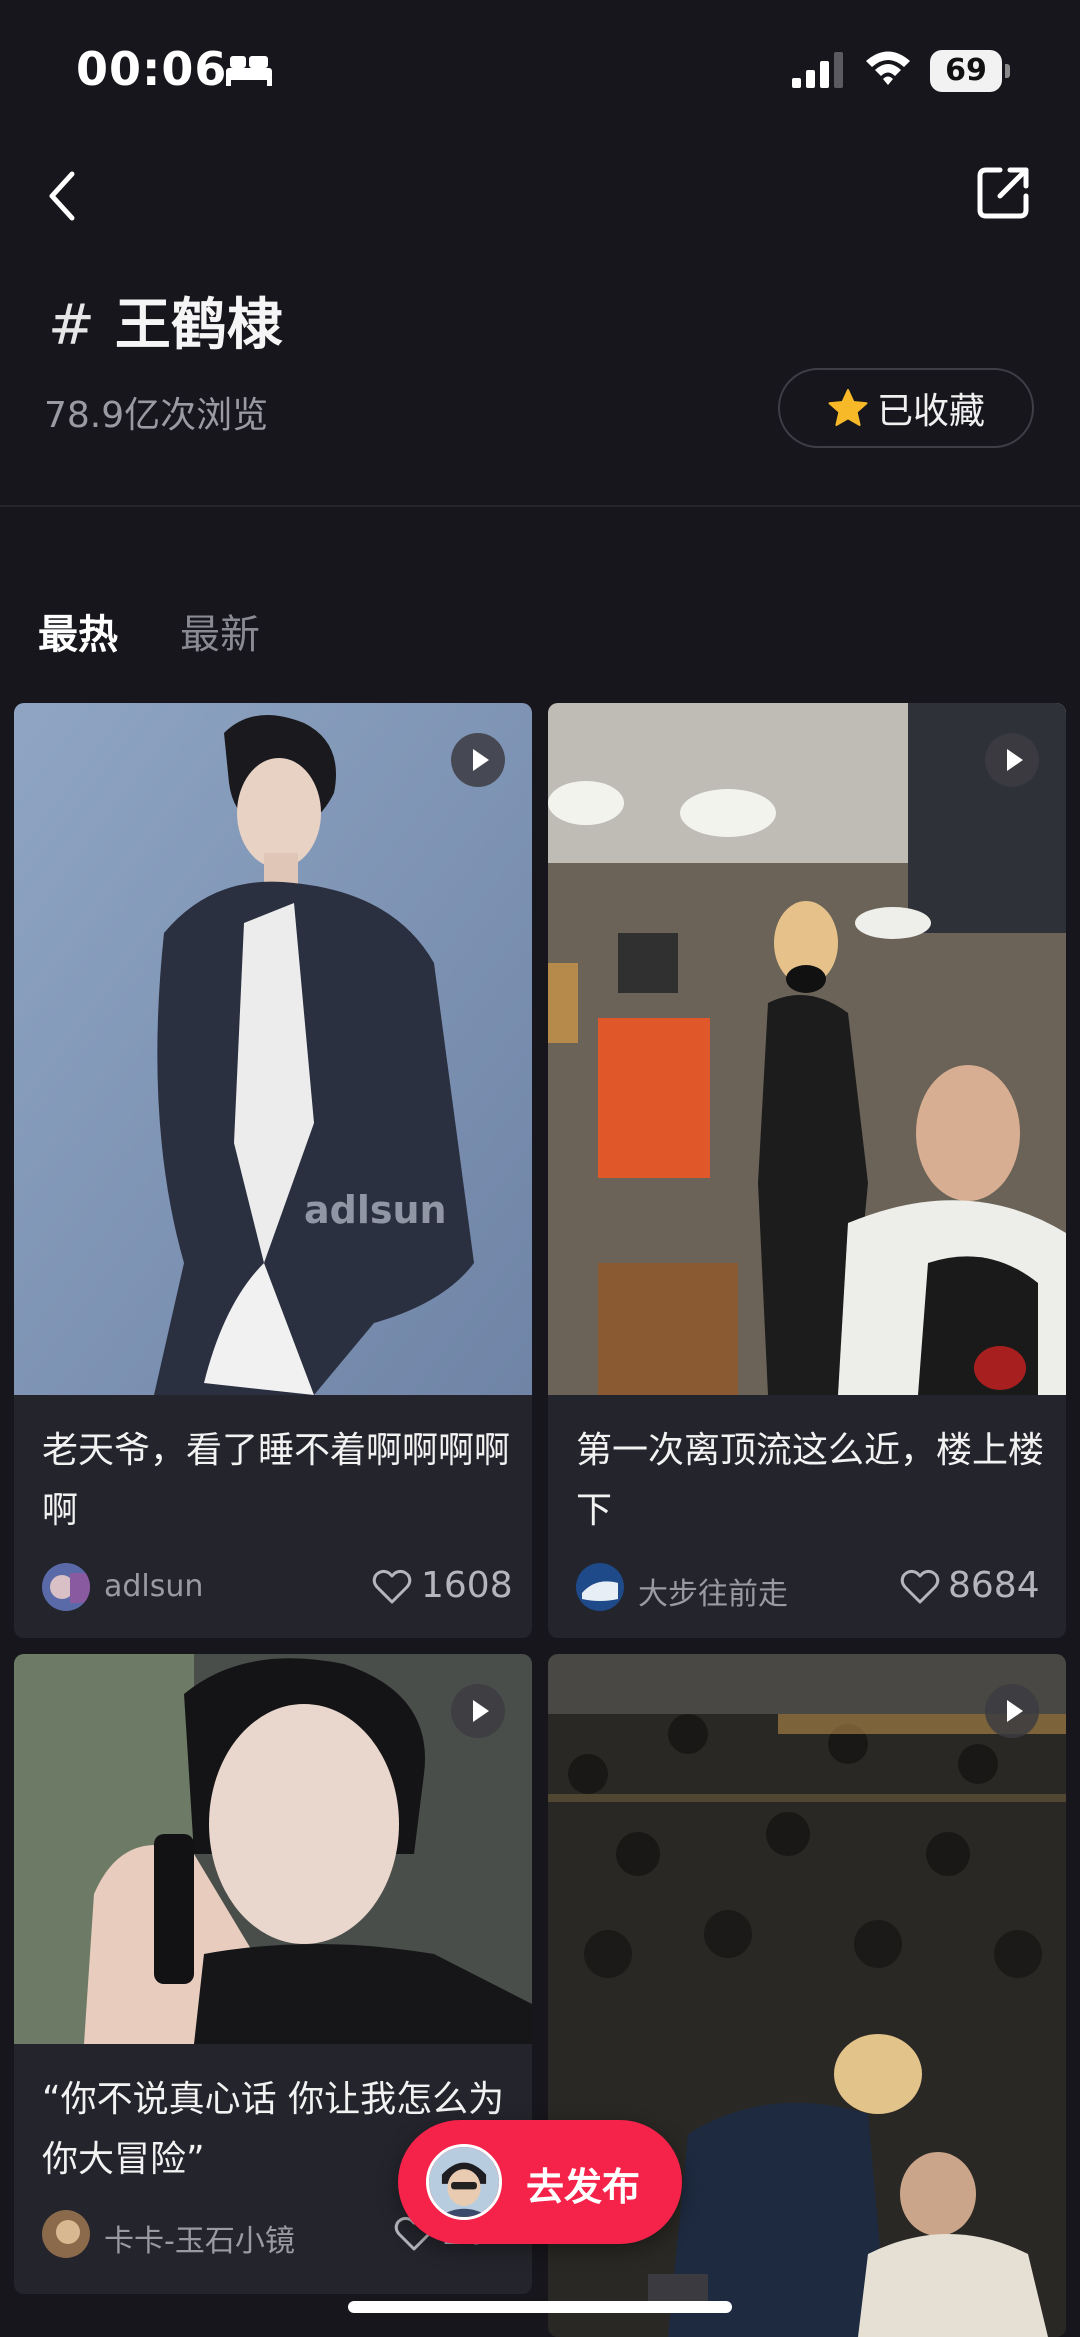 This screenshot has height=2337, width=1080. I want to click on author-name: 卡卡-玉石小镜, so click(199, 2241).